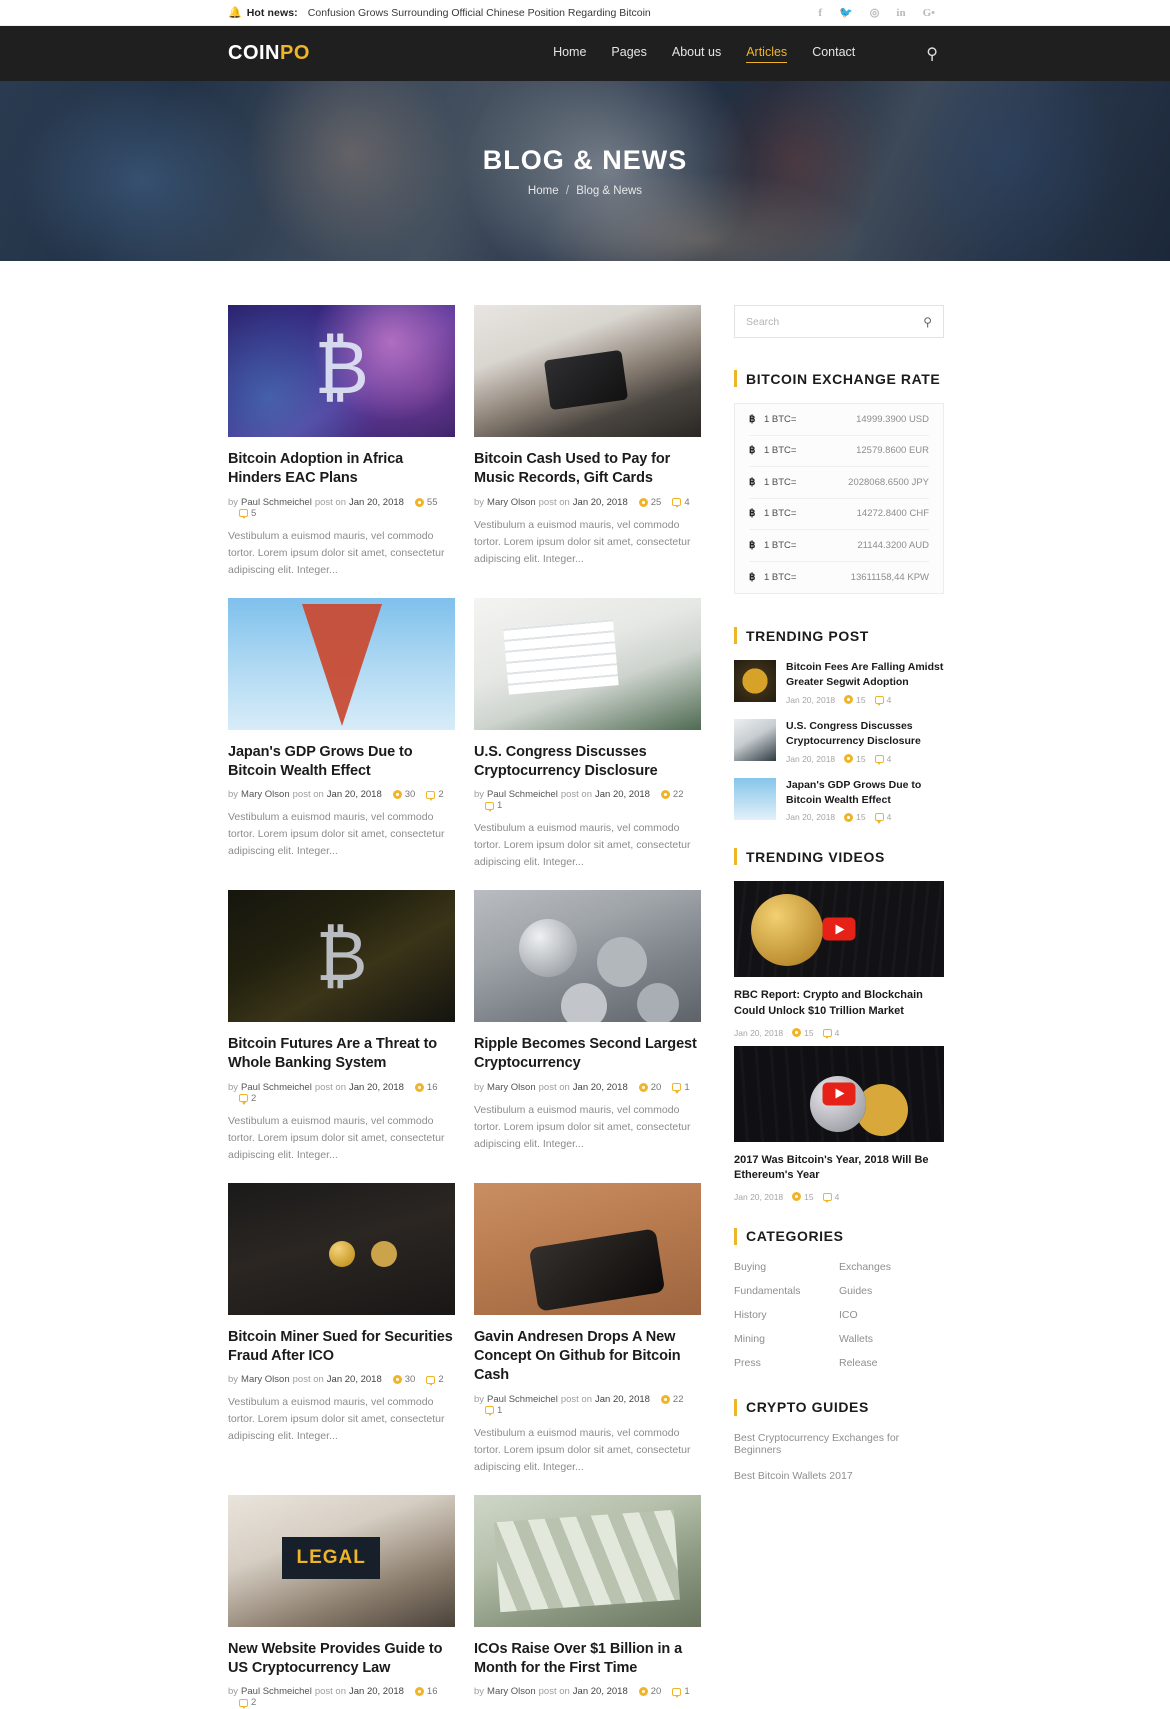 The height and width of the screenshot is (1709, 1170). Describe the element at coordinates (786, 1315) in the screenshot. I see `category-link: History` at that location.